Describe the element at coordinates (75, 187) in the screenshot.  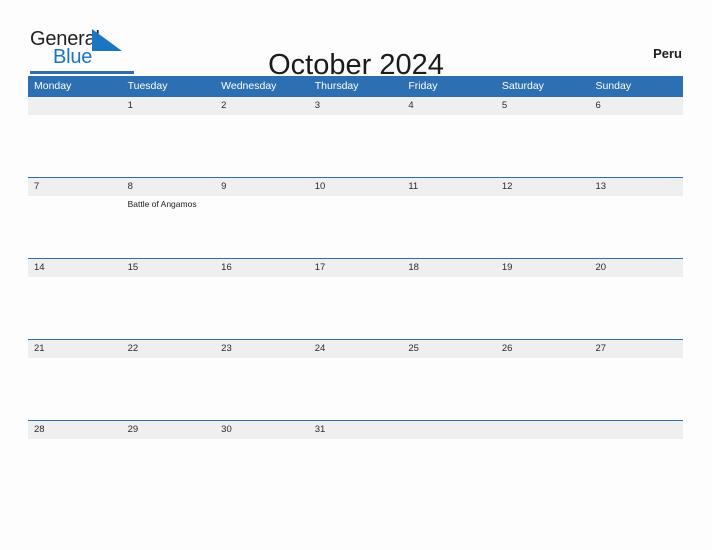
I see `day-number: 7` at that location.